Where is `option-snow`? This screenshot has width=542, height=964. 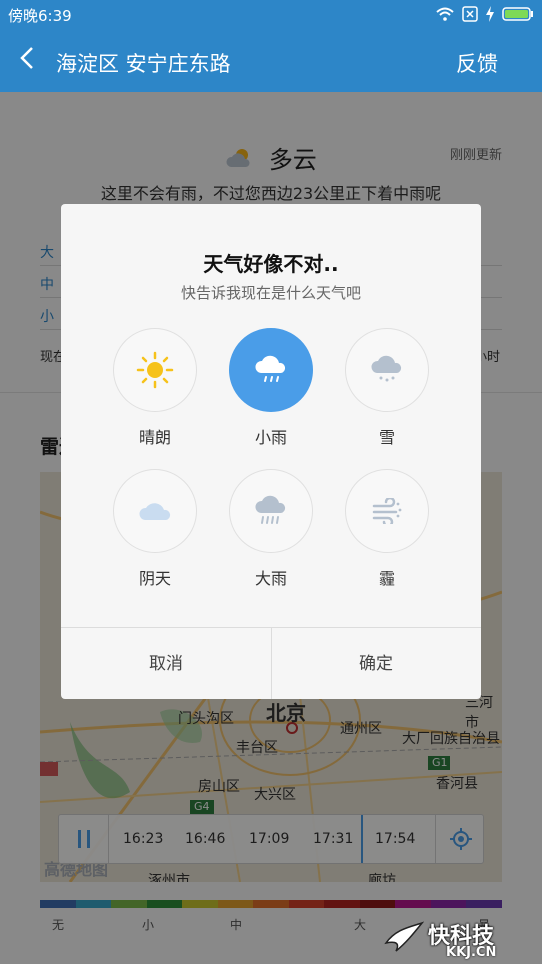 option-snow is located at coordinates (387, 370).